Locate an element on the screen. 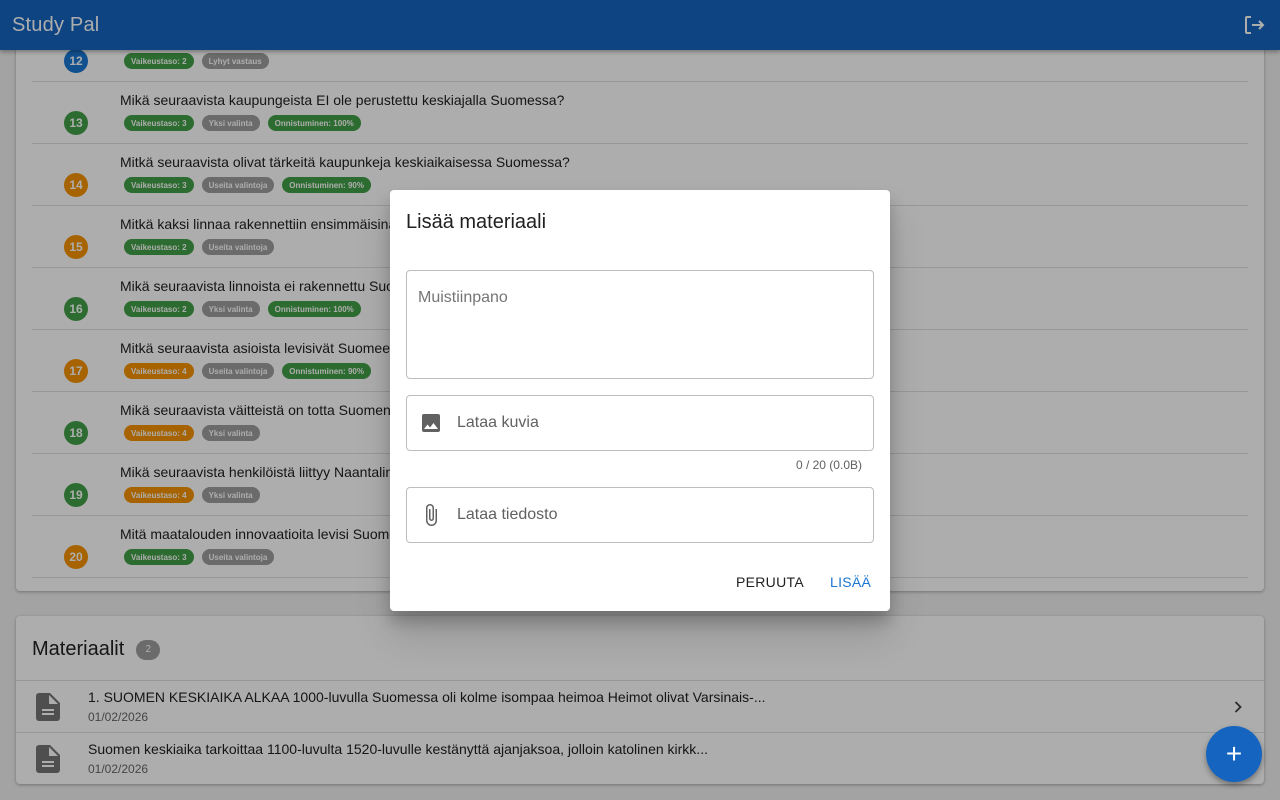 The width and height of the screenshot is (1280, 800). add-fab-button: + is located at coordinates (1234, 754).